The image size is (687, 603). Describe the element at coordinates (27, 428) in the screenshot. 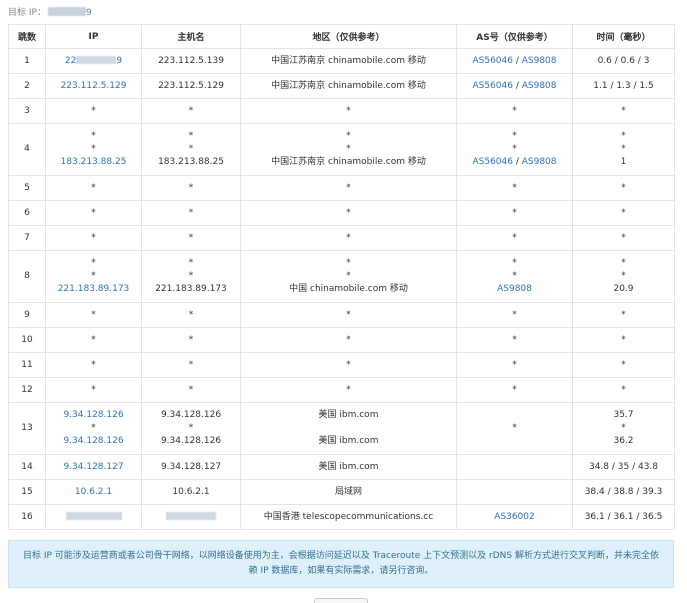

I see `hop-cell: 13` at that location.